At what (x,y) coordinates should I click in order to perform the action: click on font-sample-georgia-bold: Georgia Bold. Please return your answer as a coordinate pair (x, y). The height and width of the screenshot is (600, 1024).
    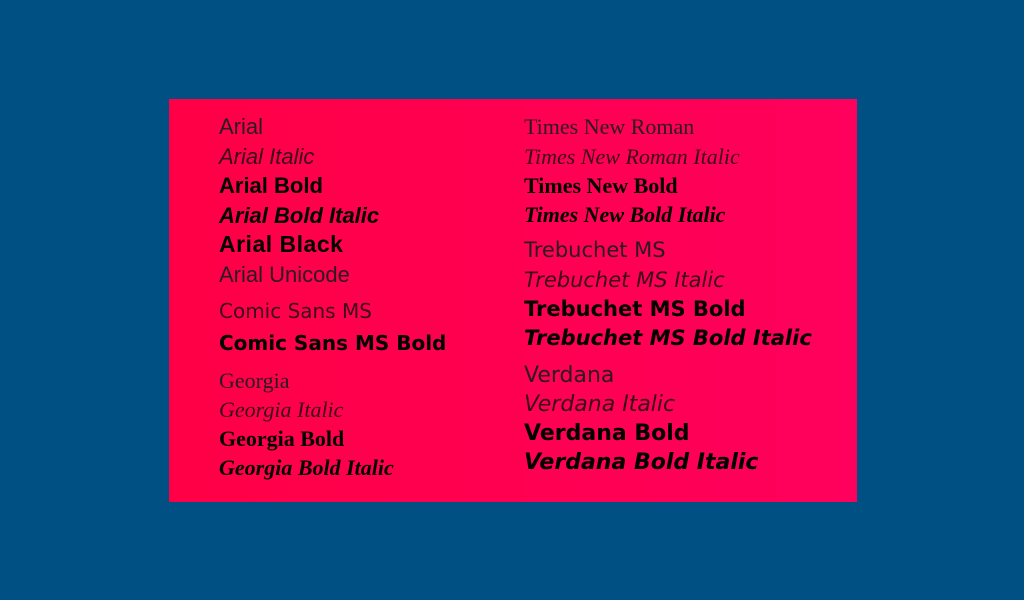
    Looking at the image, I should click on (282, 438).